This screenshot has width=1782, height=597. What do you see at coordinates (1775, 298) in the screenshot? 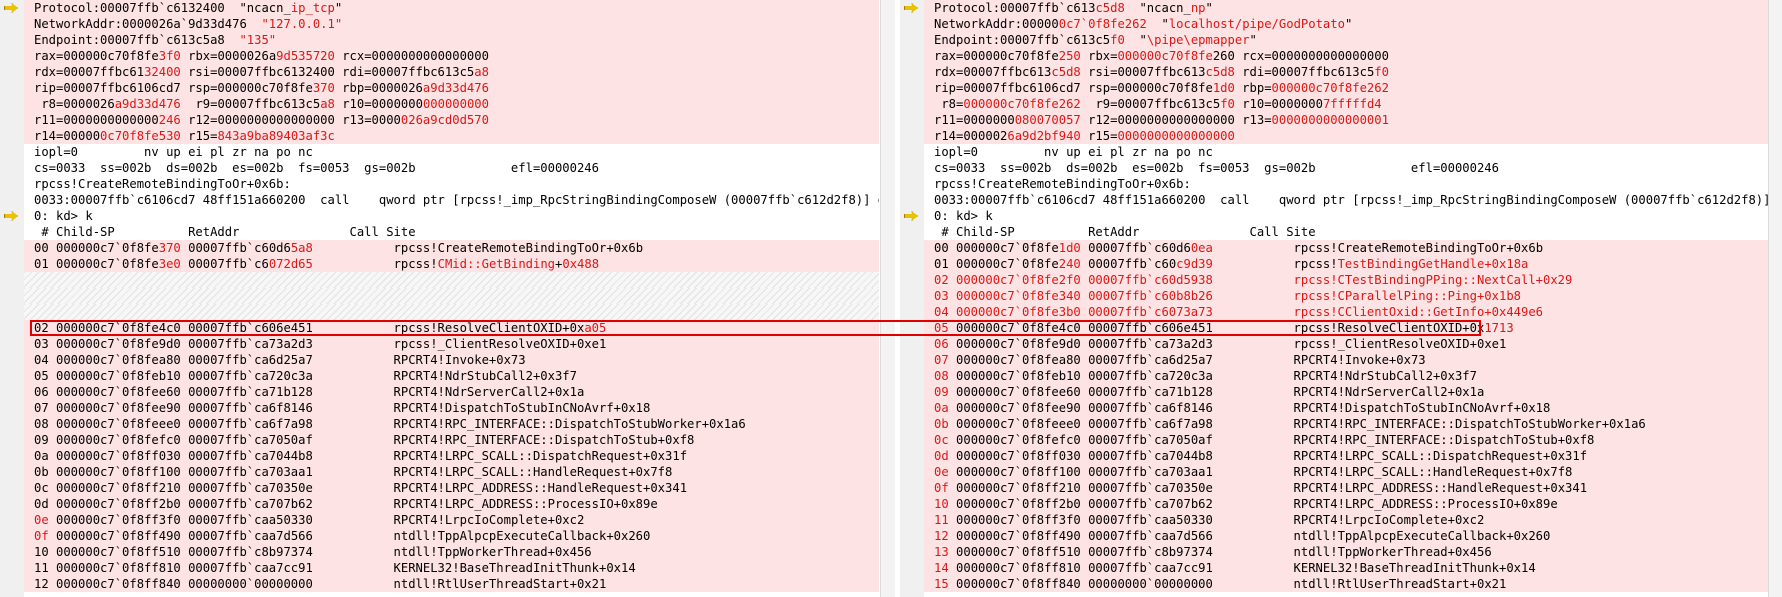
I see `right-scrollbar` at bounding box center [1775, 298].